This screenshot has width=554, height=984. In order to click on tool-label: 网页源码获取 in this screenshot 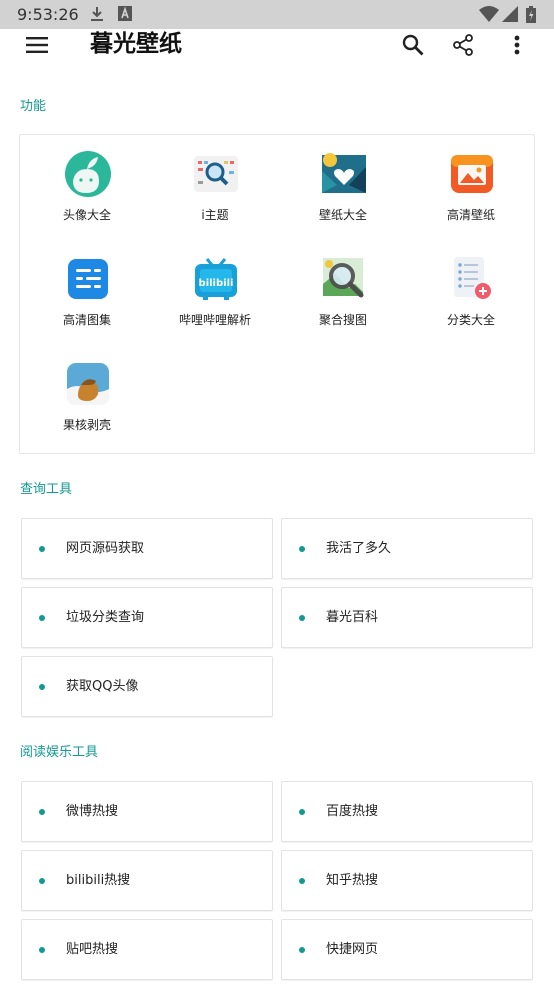, I will do `click(105, 548)`.